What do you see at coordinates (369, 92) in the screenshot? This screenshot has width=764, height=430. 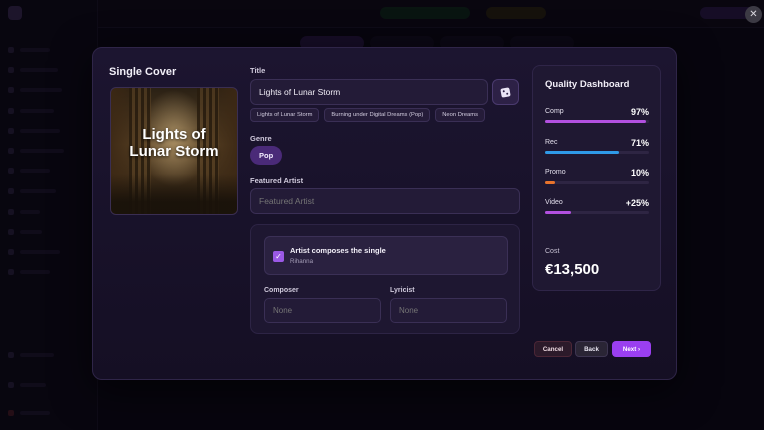 I see `title-input` at bounding box center [369, 92].